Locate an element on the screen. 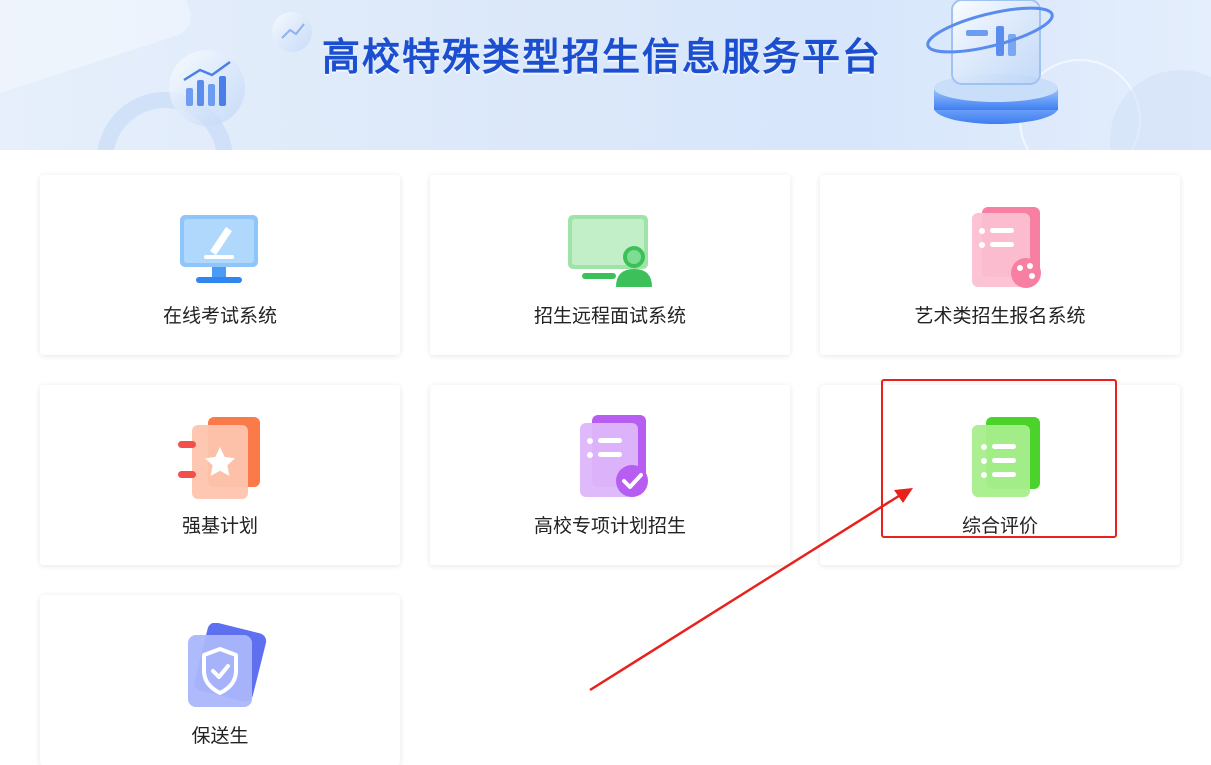  shield-check-icon is located at coordinates (227, 665).